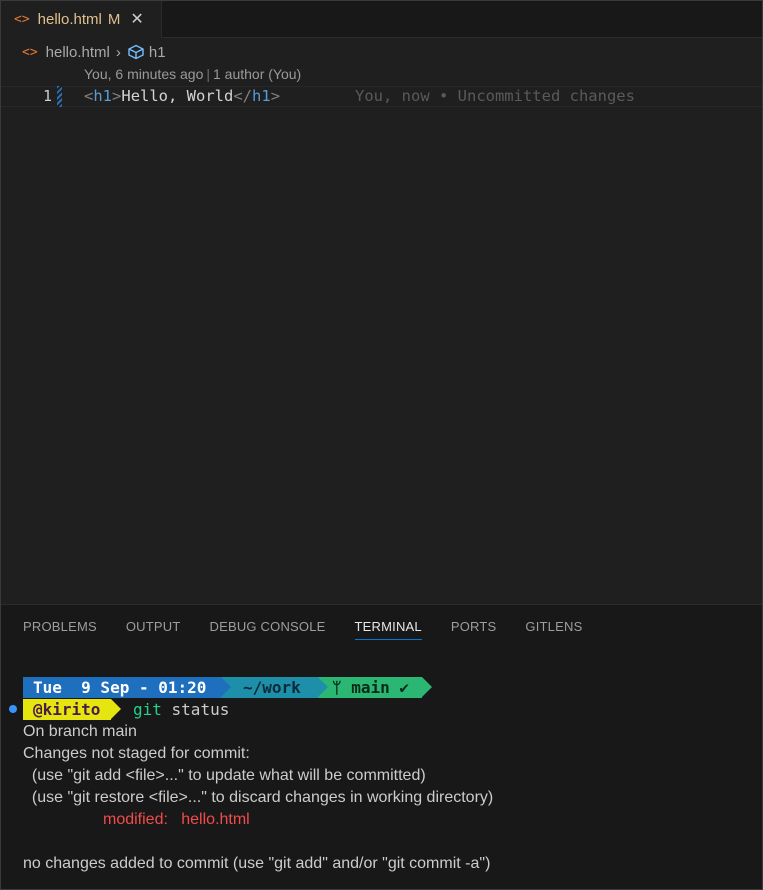 The height and width of the screenshot is (890, 763). What do you see at coordinates (337, 687) in the screenshot?
I see `branch-icon: ᛘ` at bounding box center [337, 687].